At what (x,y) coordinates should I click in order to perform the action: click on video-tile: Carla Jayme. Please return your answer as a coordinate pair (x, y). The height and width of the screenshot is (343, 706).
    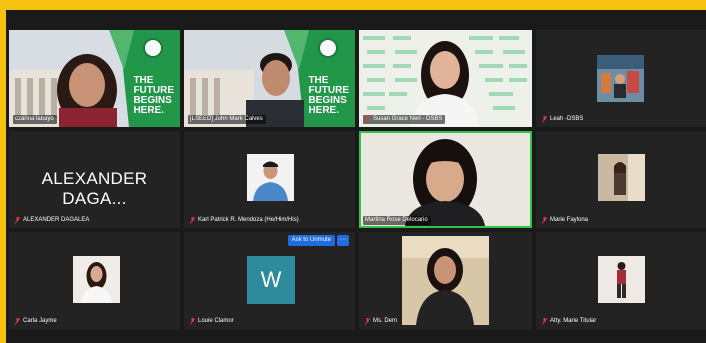
    Looking at the image, I should click on (94, 280).